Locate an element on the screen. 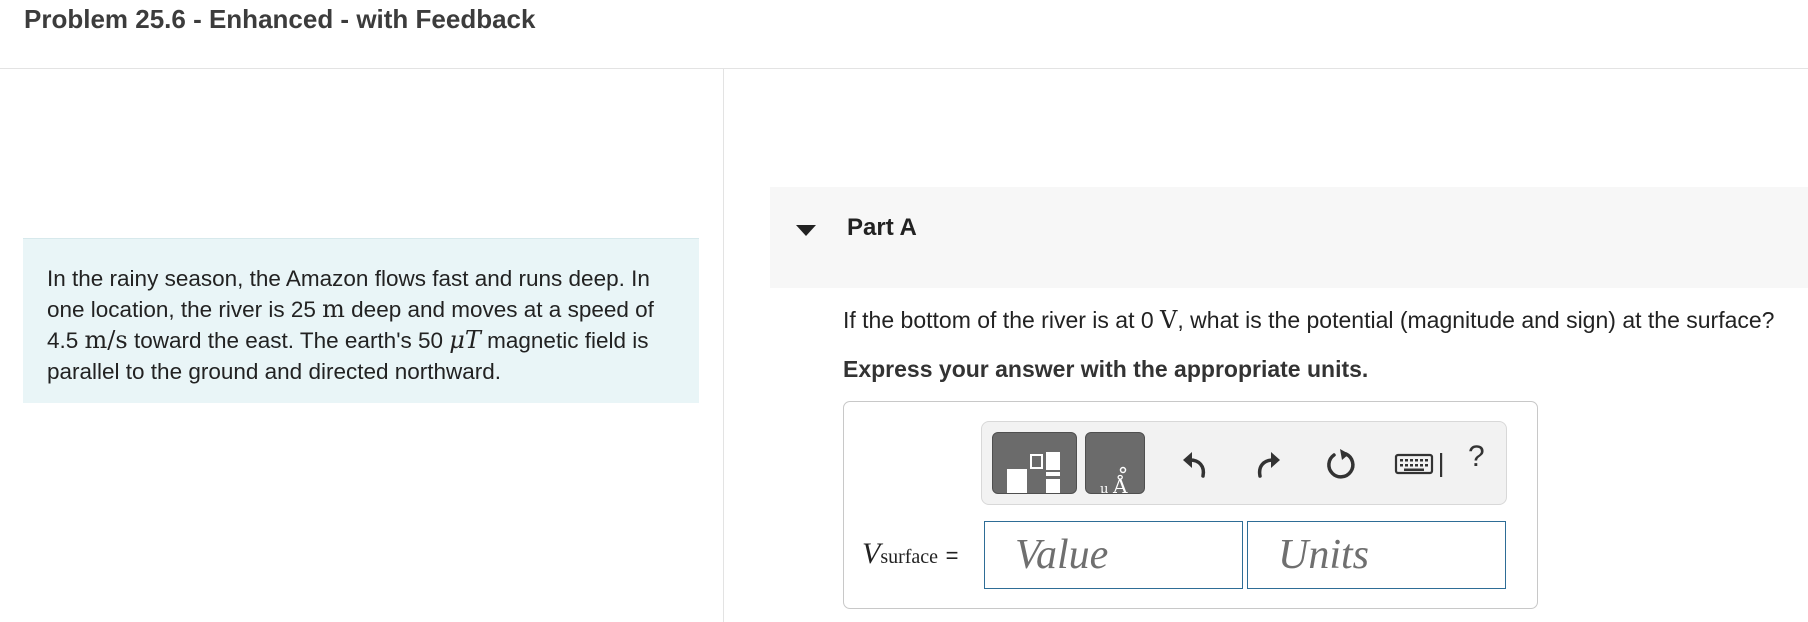  question-text-1: If the bottom of the river is at 0 is located at coordinates (1002, 320).